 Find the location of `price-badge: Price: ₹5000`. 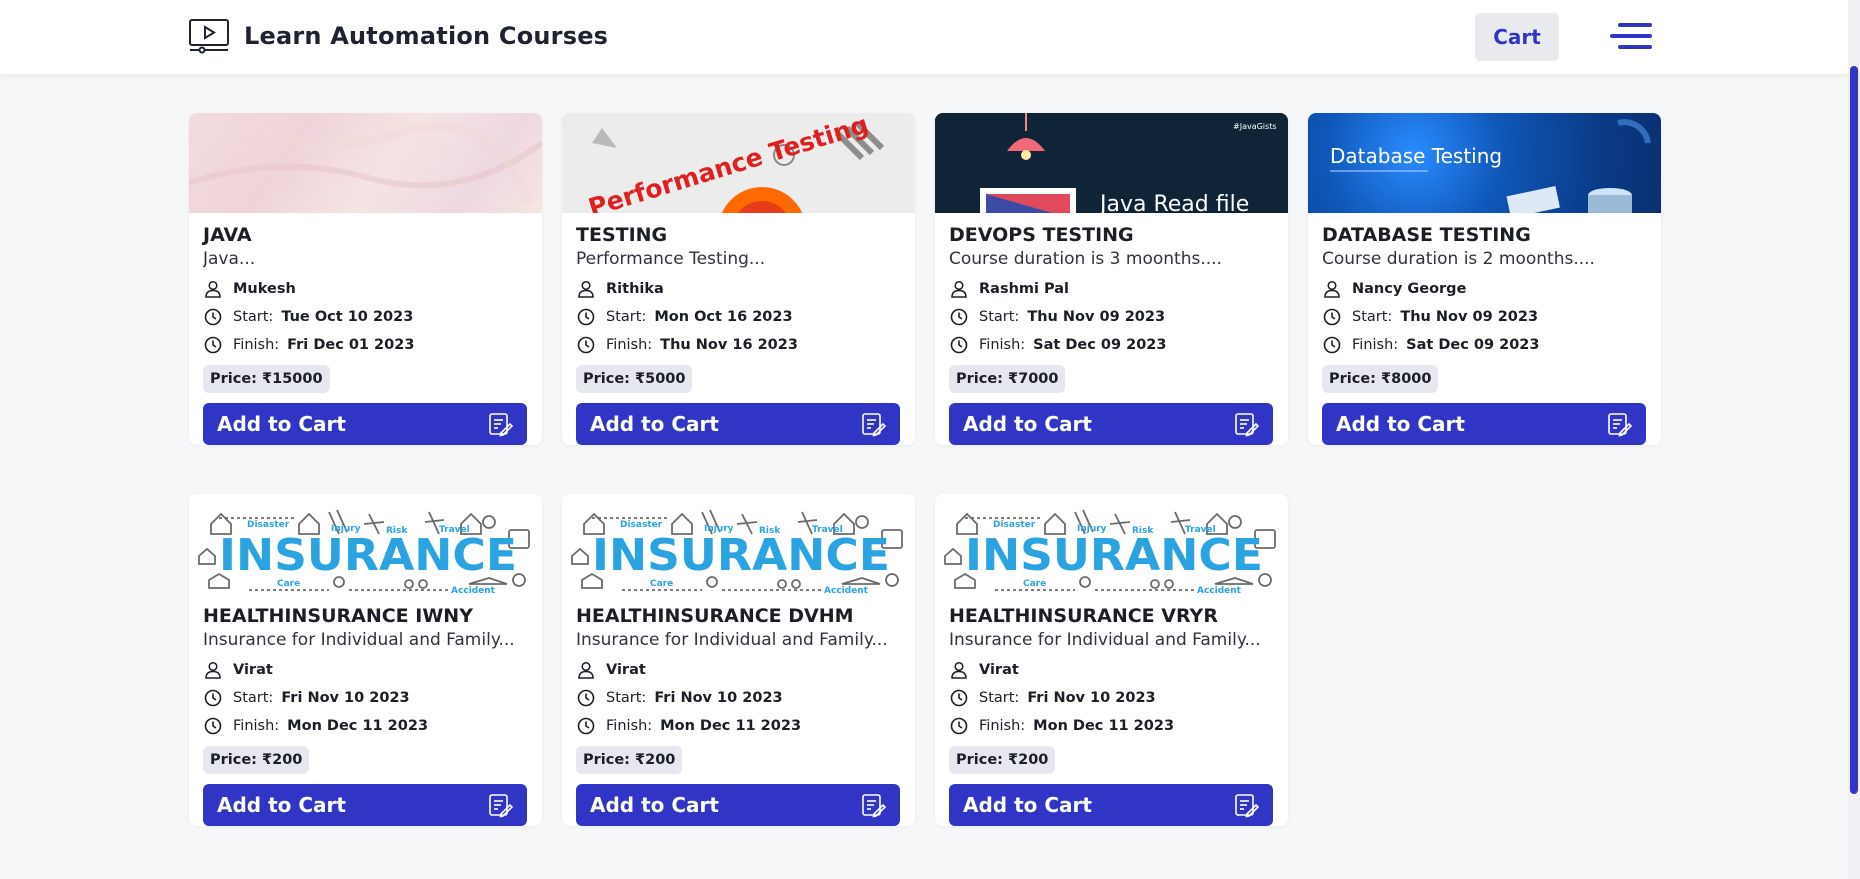

price-badge: Price: ₹5000 is located at coordinates (634, 379).